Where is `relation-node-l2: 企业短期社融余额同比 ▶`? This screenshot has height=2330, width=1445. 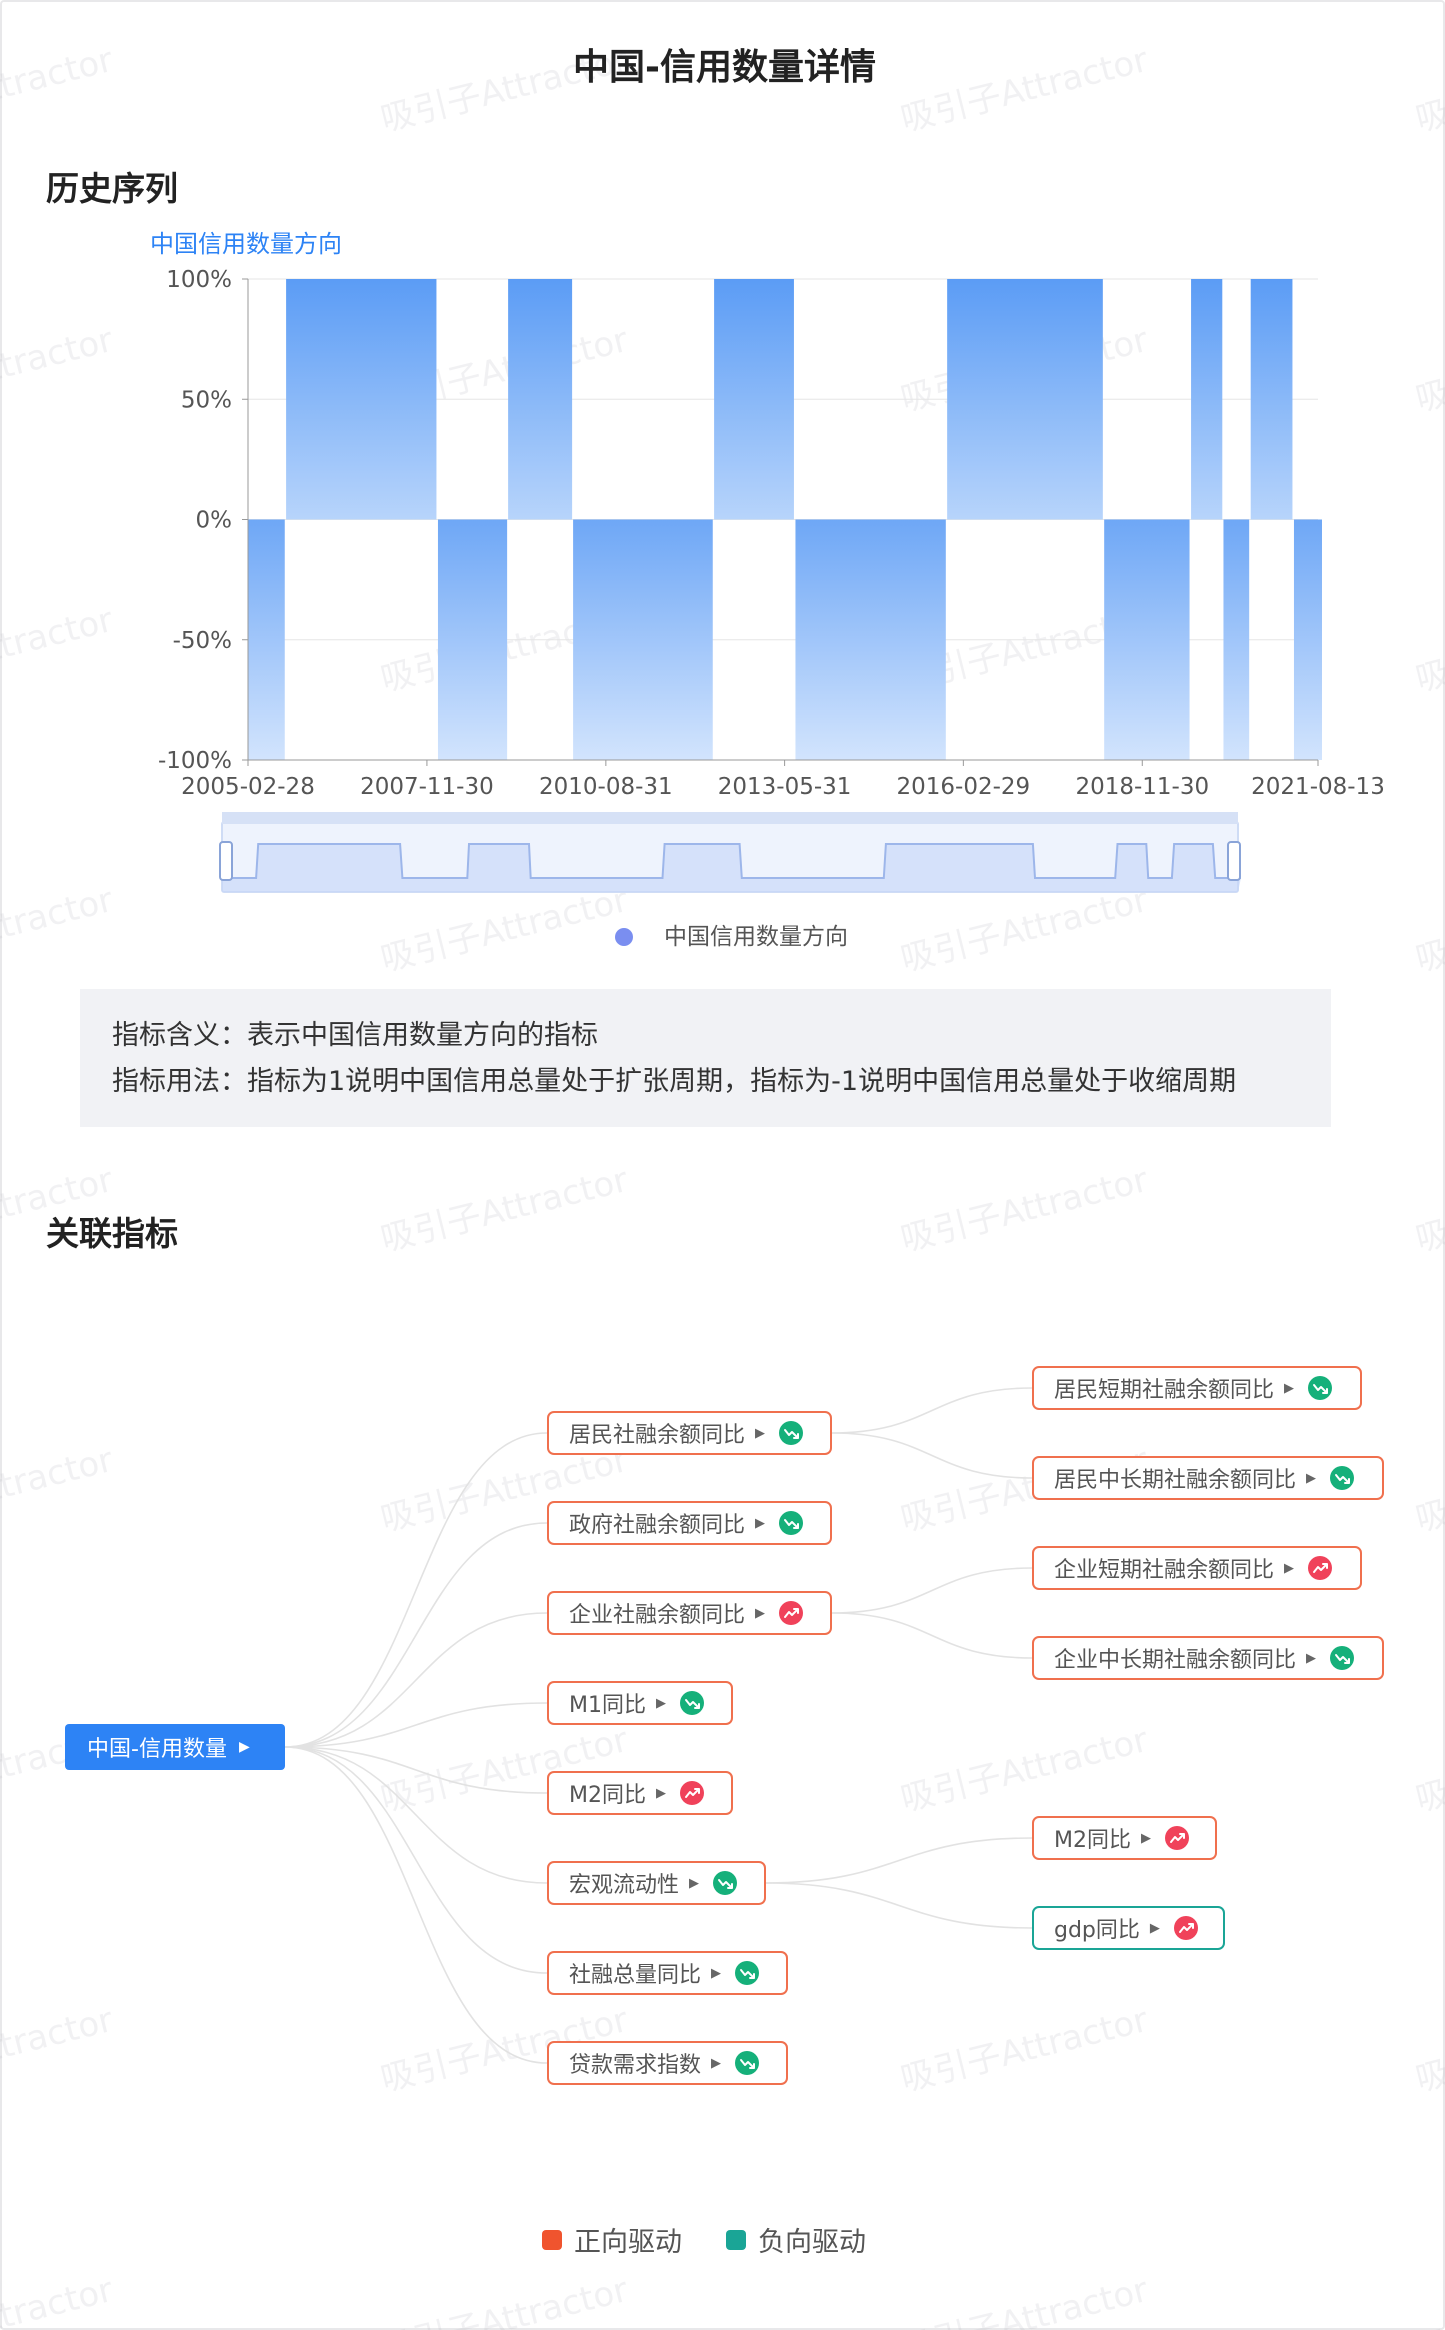
relation-node-l2: 企业短期社融余额同比 ▶ is located at coordinates (1197, 1568).